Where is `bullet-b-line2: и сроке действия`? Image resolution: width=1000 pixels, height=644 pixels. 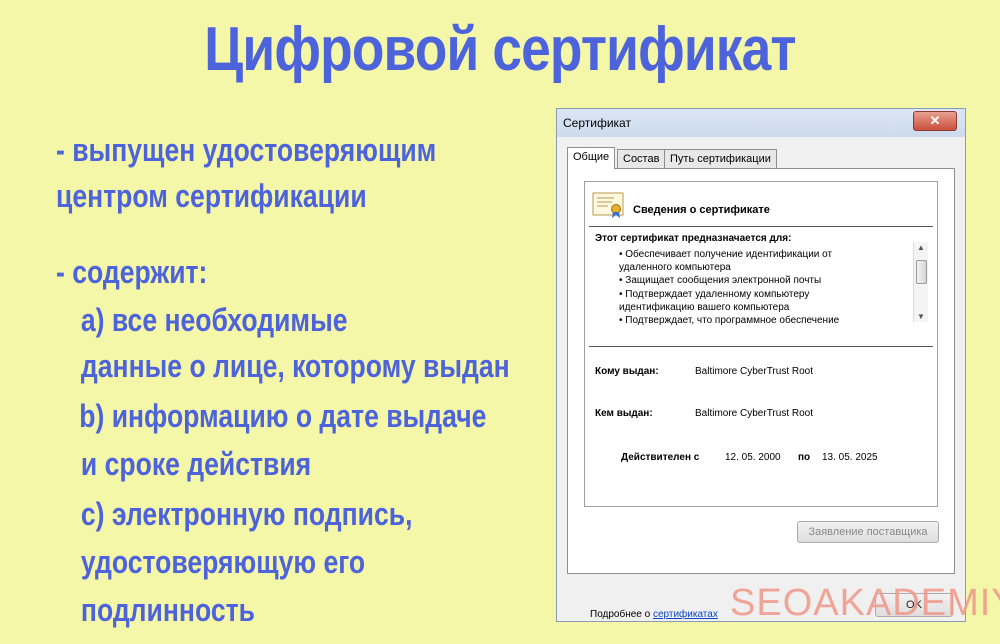
bullet-b-line2: и сроке действия is located at coordinates (196, 464).